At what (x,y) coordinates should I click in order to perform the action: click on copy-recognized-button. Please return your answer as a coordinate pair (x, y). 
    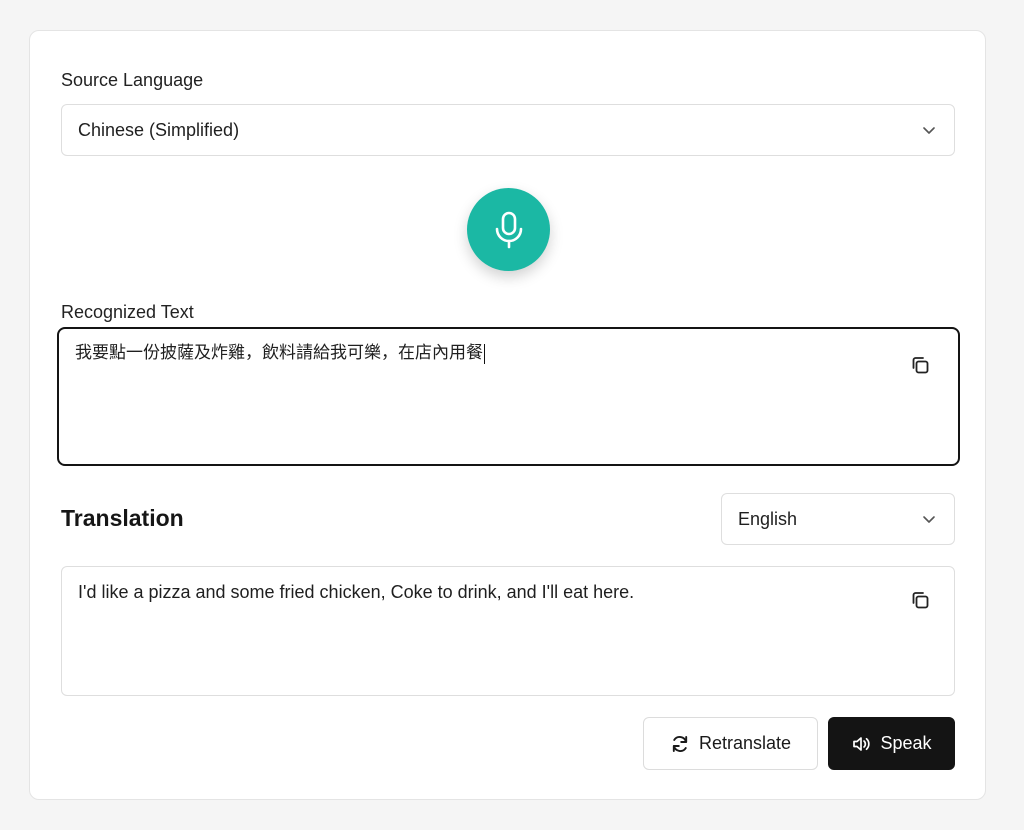
    Looking at the image, I should click on (920, 365).